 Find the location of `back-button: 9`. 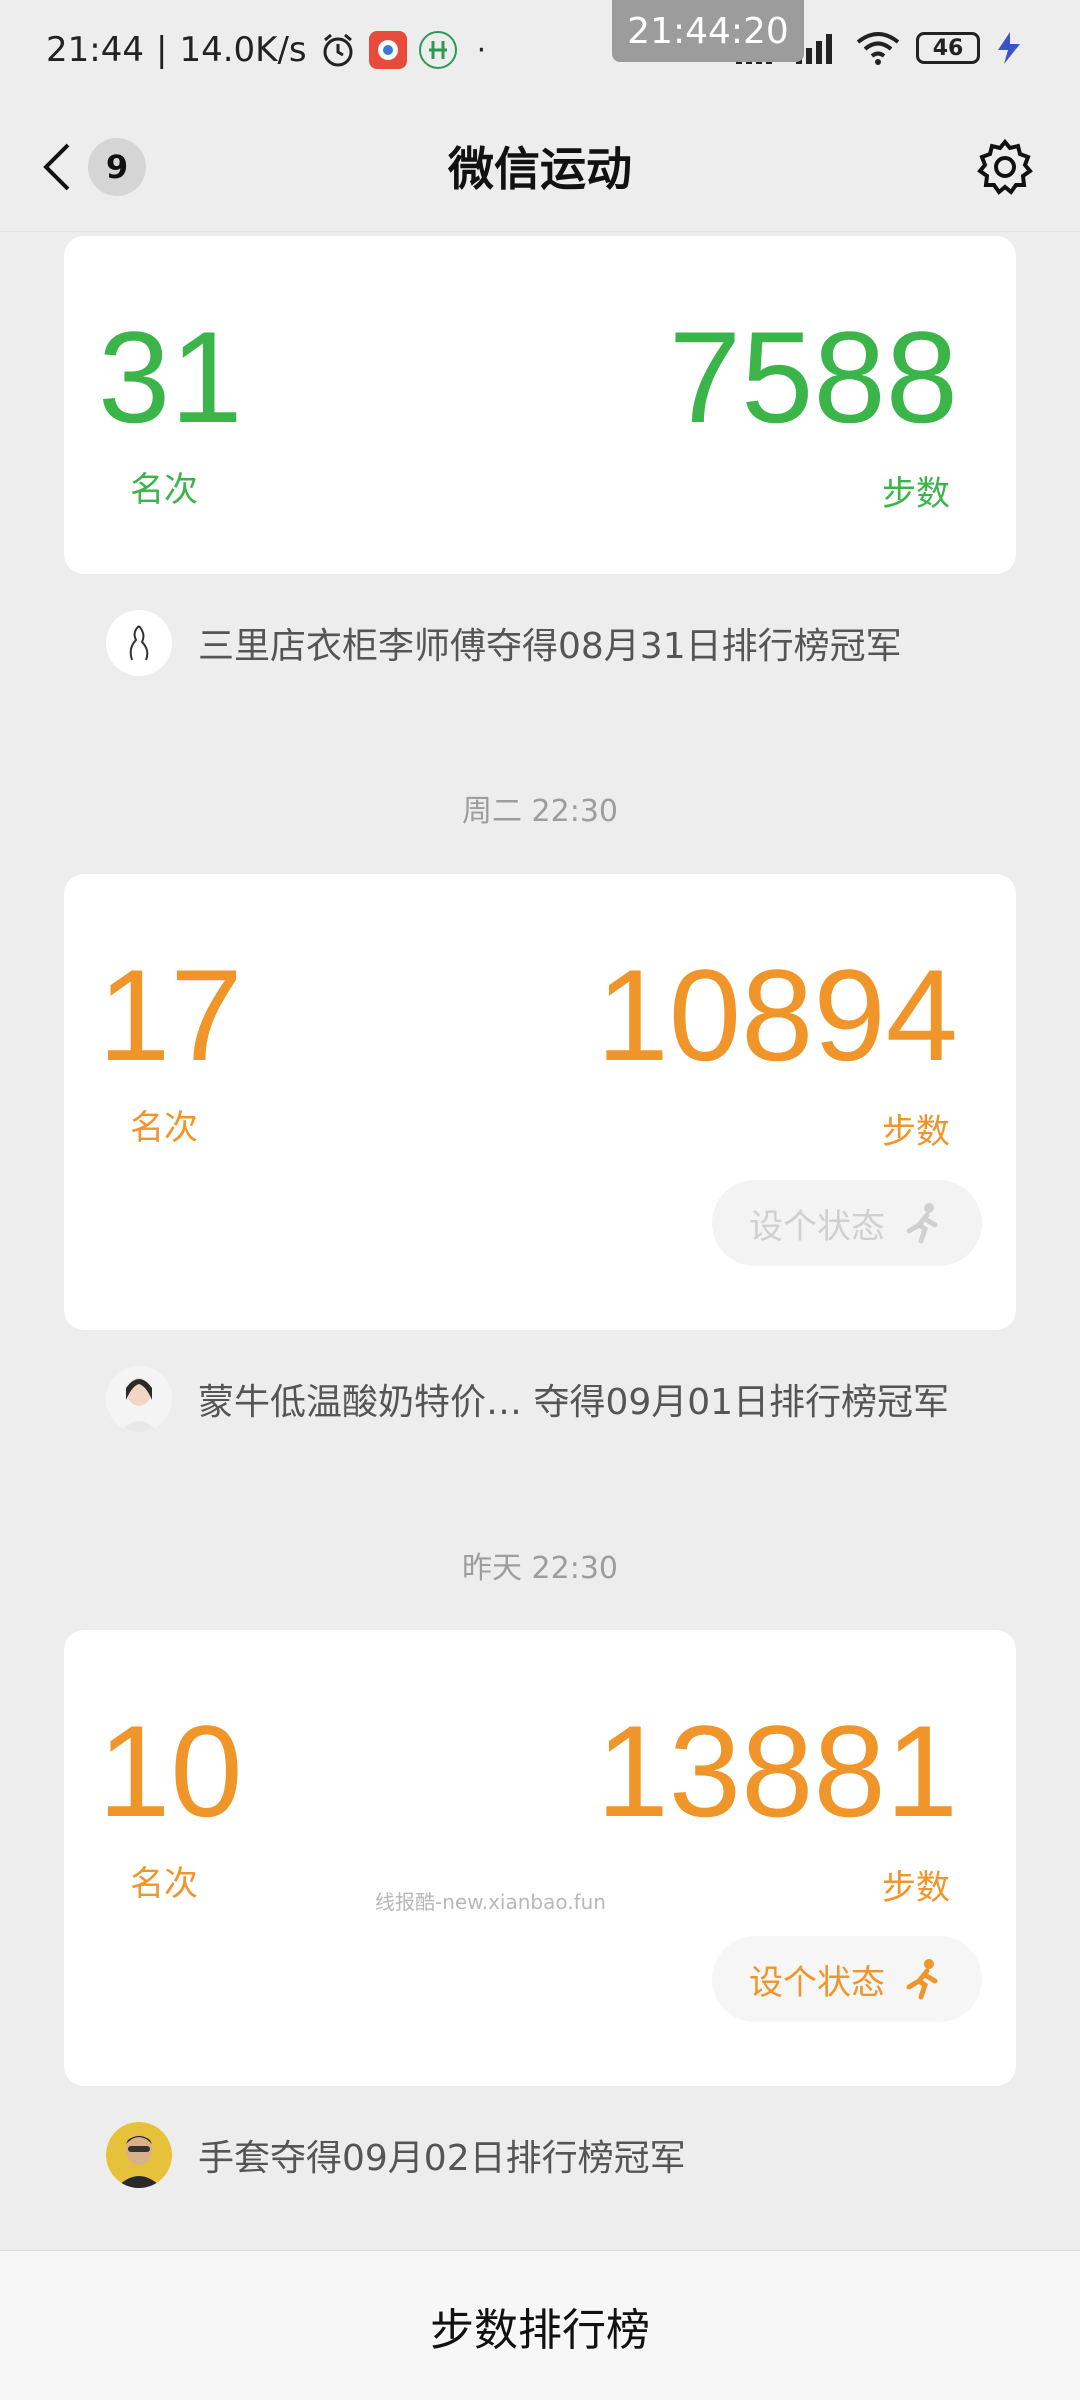

back-button: 9 is located at coordinates (93, 167).